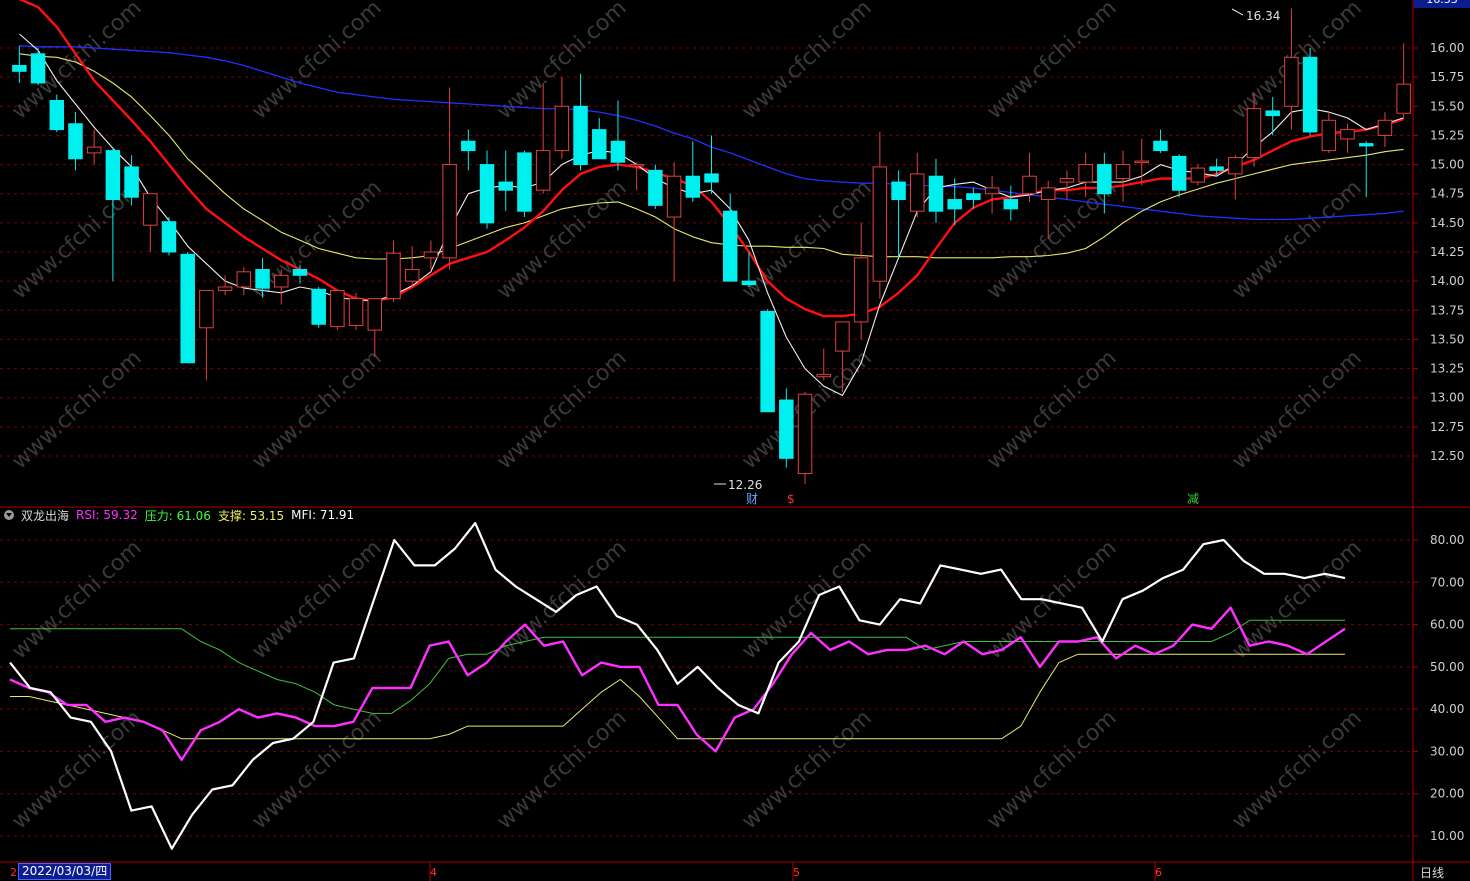 Image resolution: width=1470 pixels, height=881 pixels. What do you see at coordinates (1263, 16) in the screenshot?
I see `high-price-label: 16.34` at bounding box center [1263, 16].